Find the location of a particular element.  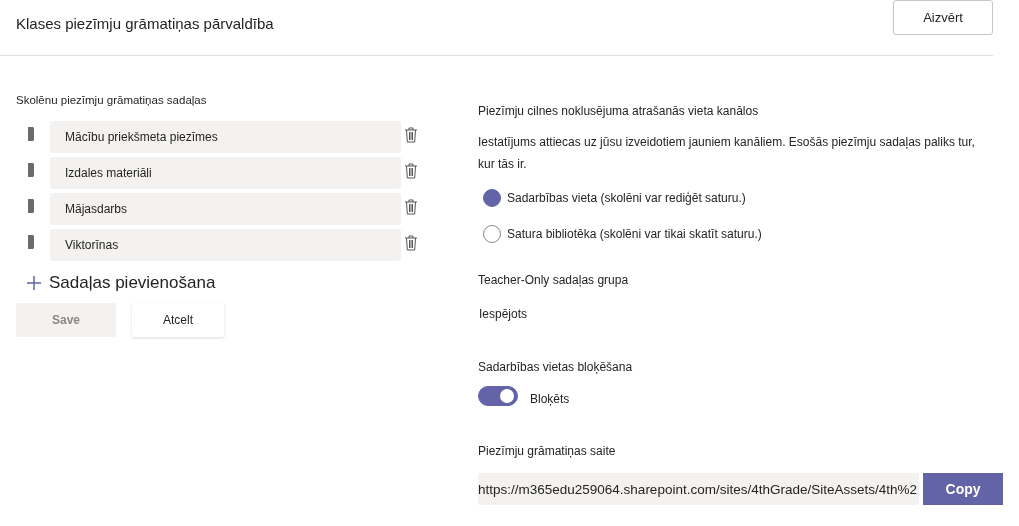

section-name-field: Izdales materiāli is located at coordinates (225, 173).